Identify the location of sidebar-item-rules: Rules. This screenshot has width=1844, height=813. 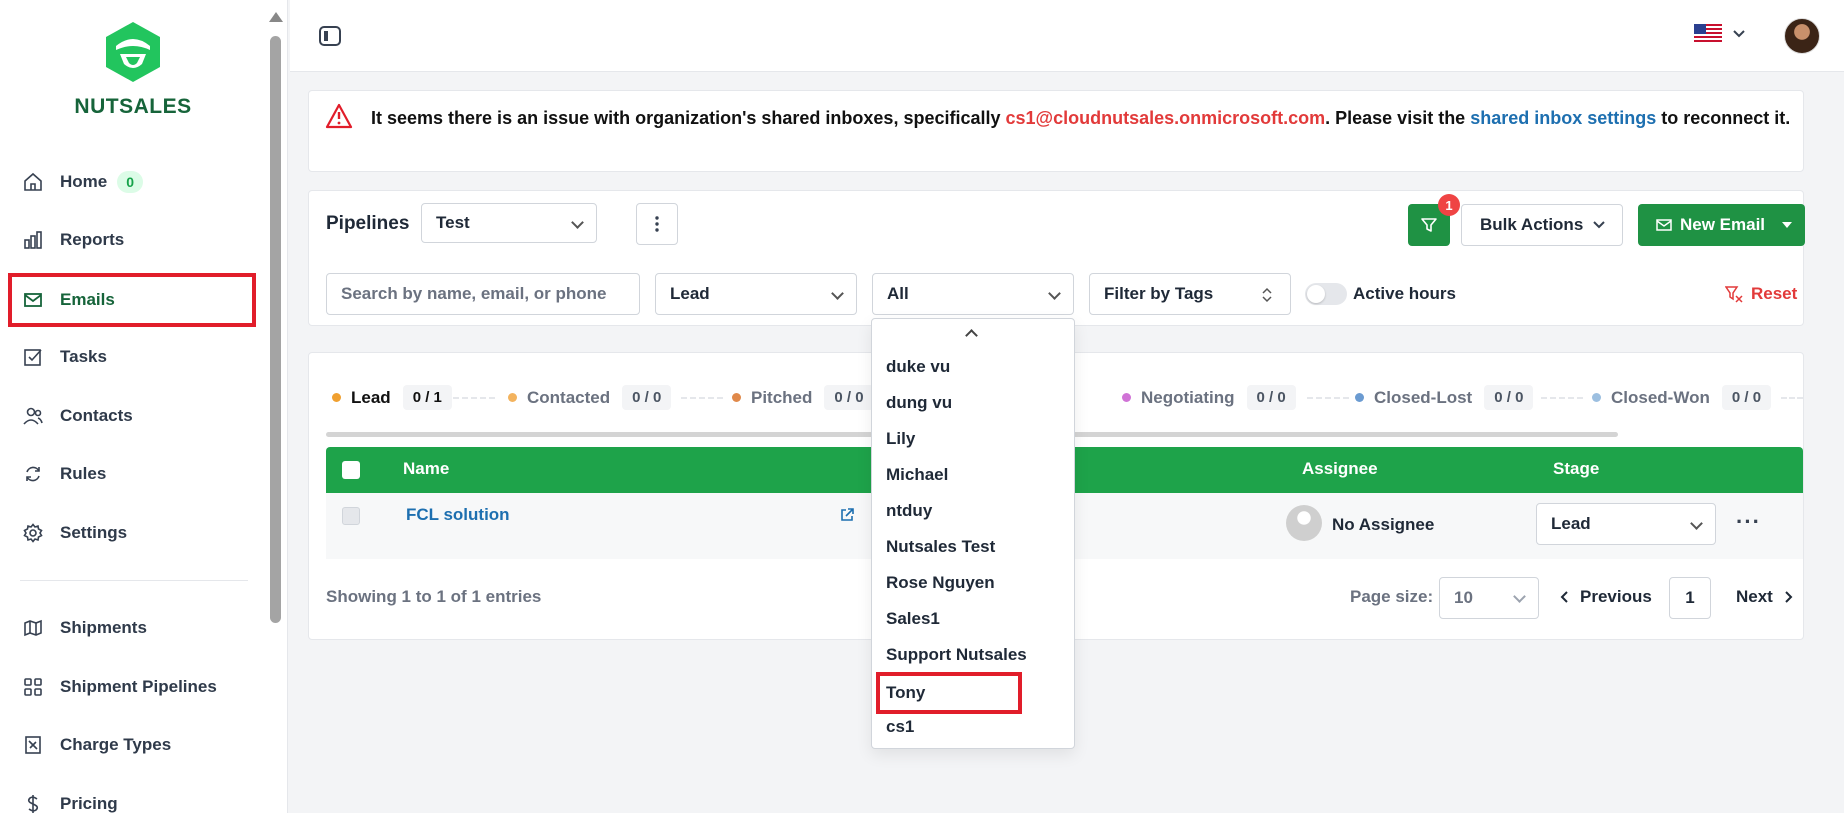
(132, 474).